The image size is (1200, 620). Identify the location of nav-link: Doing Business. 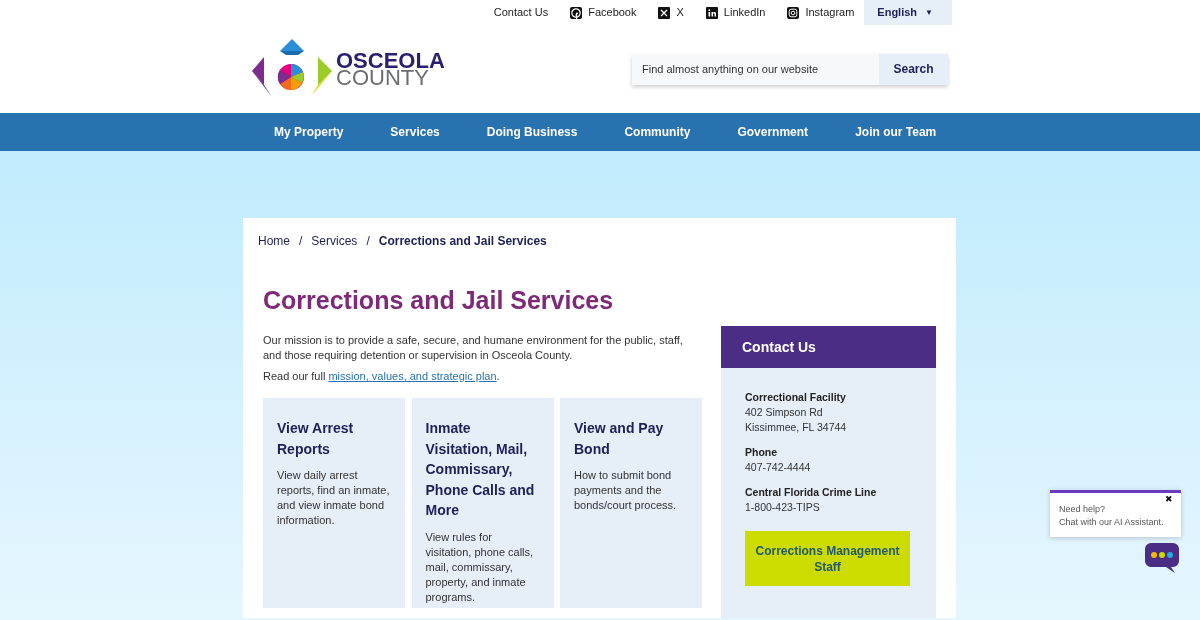
(532, 132).